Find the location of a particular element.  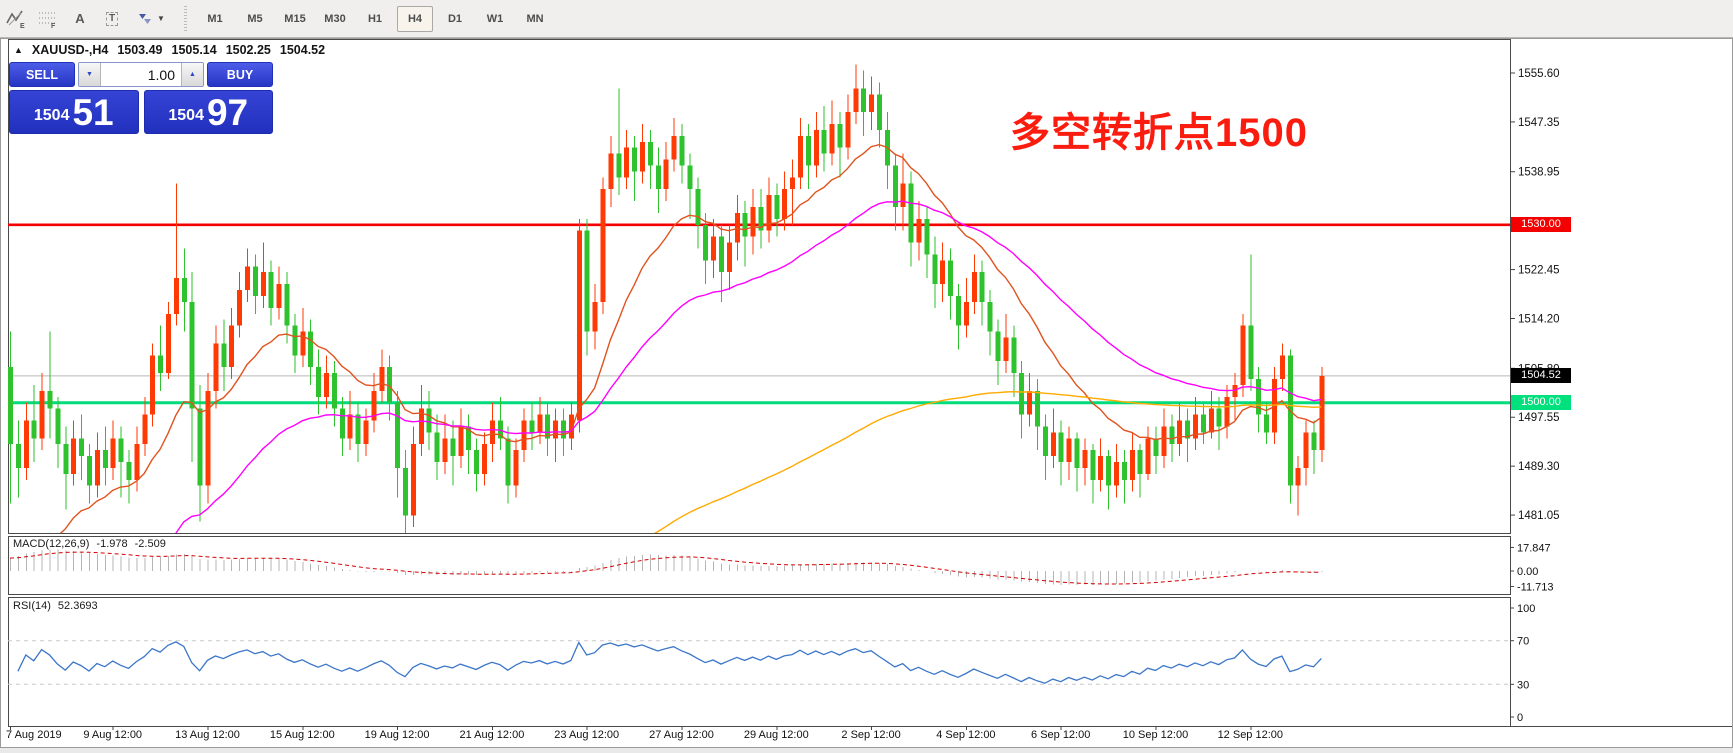

buy-price-pips: 97 is located at coordinates (227, 112).